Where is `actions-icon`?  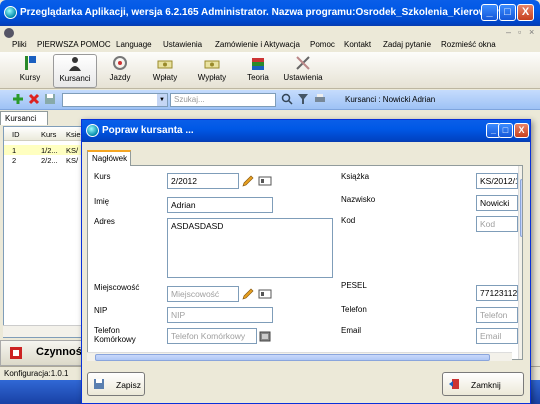 actions-icon is located at coordinates (16, 353).